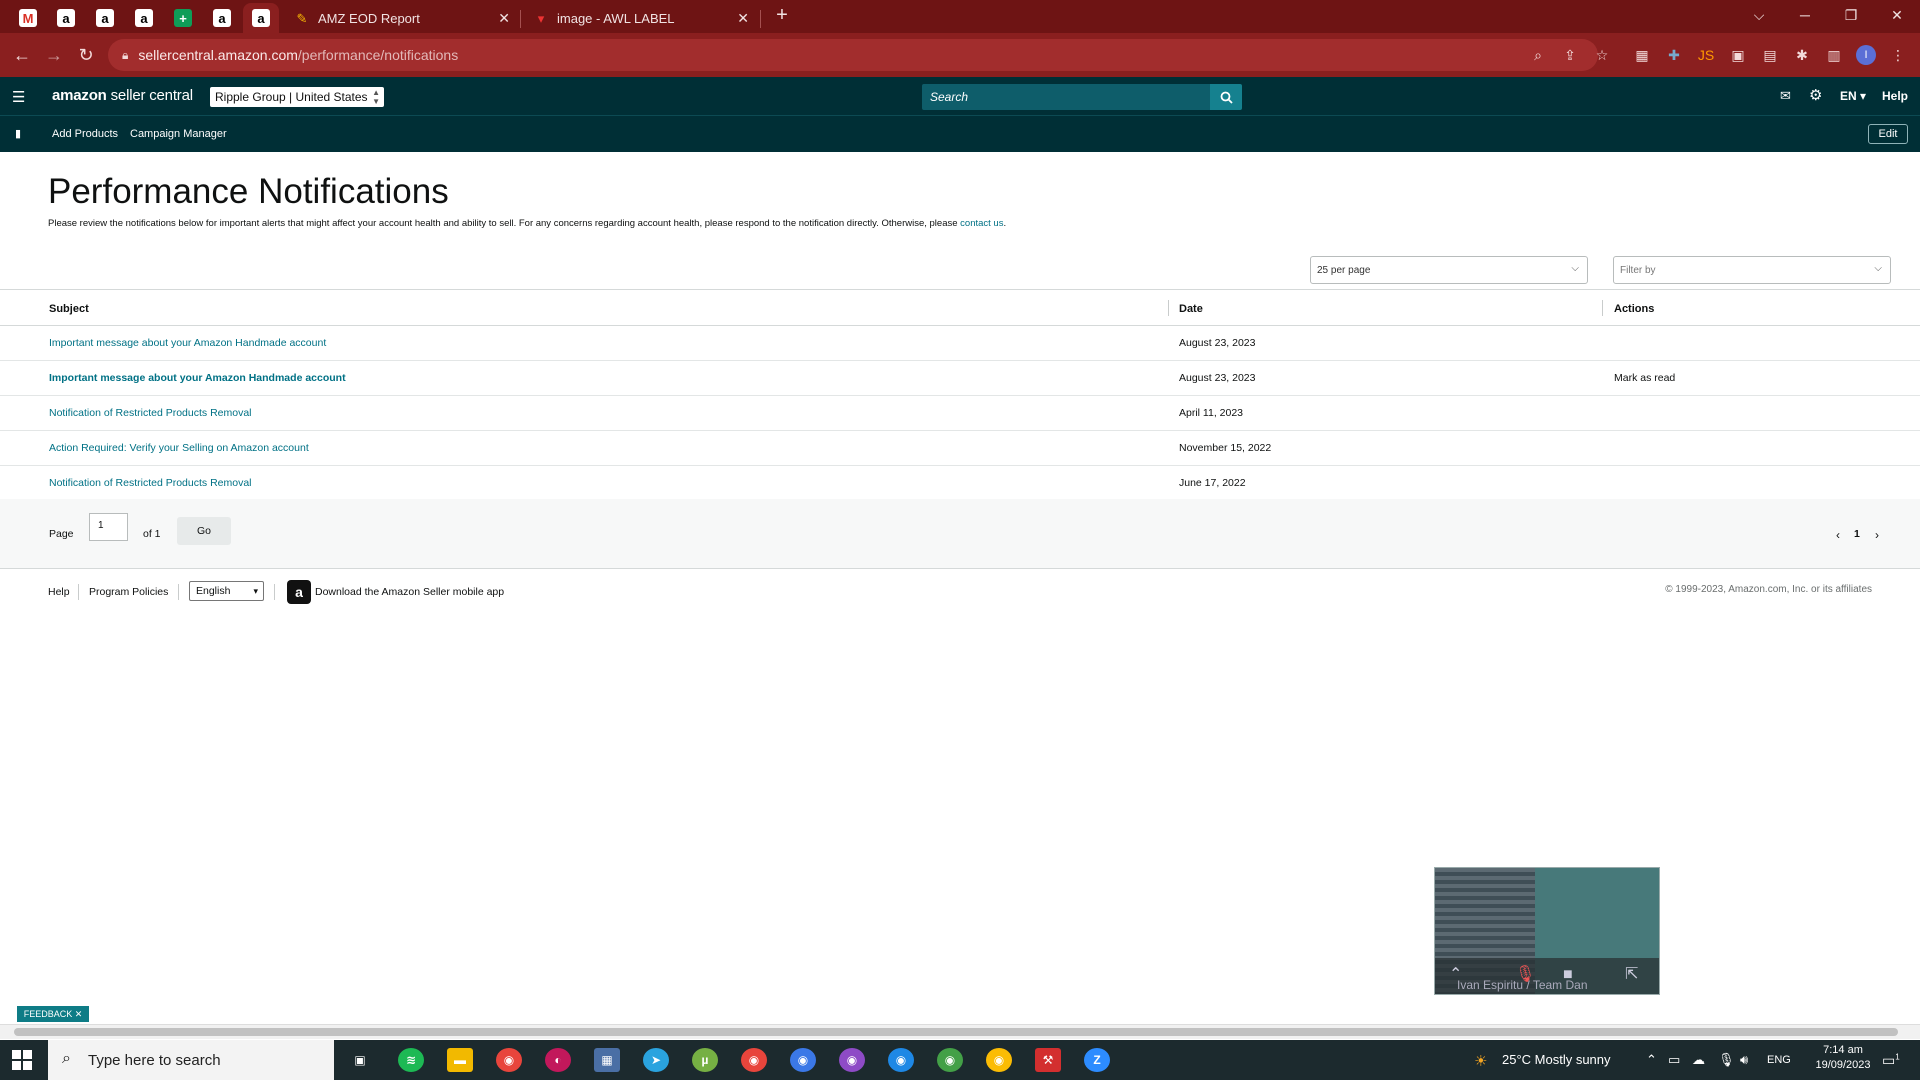 The image size is (1920, 1080). Describe the element at coordinates (1843, 1057) in the screenshot. I see `clock: 7:14 am 19/09/2023` at that location.